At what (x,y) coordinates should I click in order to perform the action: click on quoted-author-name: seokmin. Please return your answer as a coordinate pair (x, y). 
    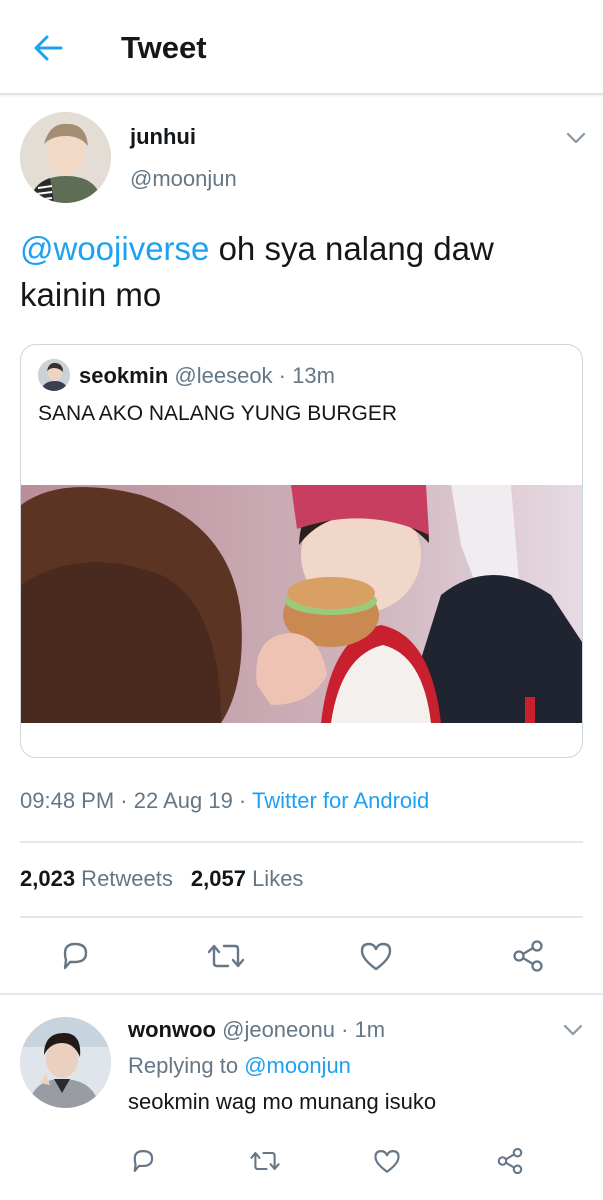
    Looking at the image, I should click on (124, 375).